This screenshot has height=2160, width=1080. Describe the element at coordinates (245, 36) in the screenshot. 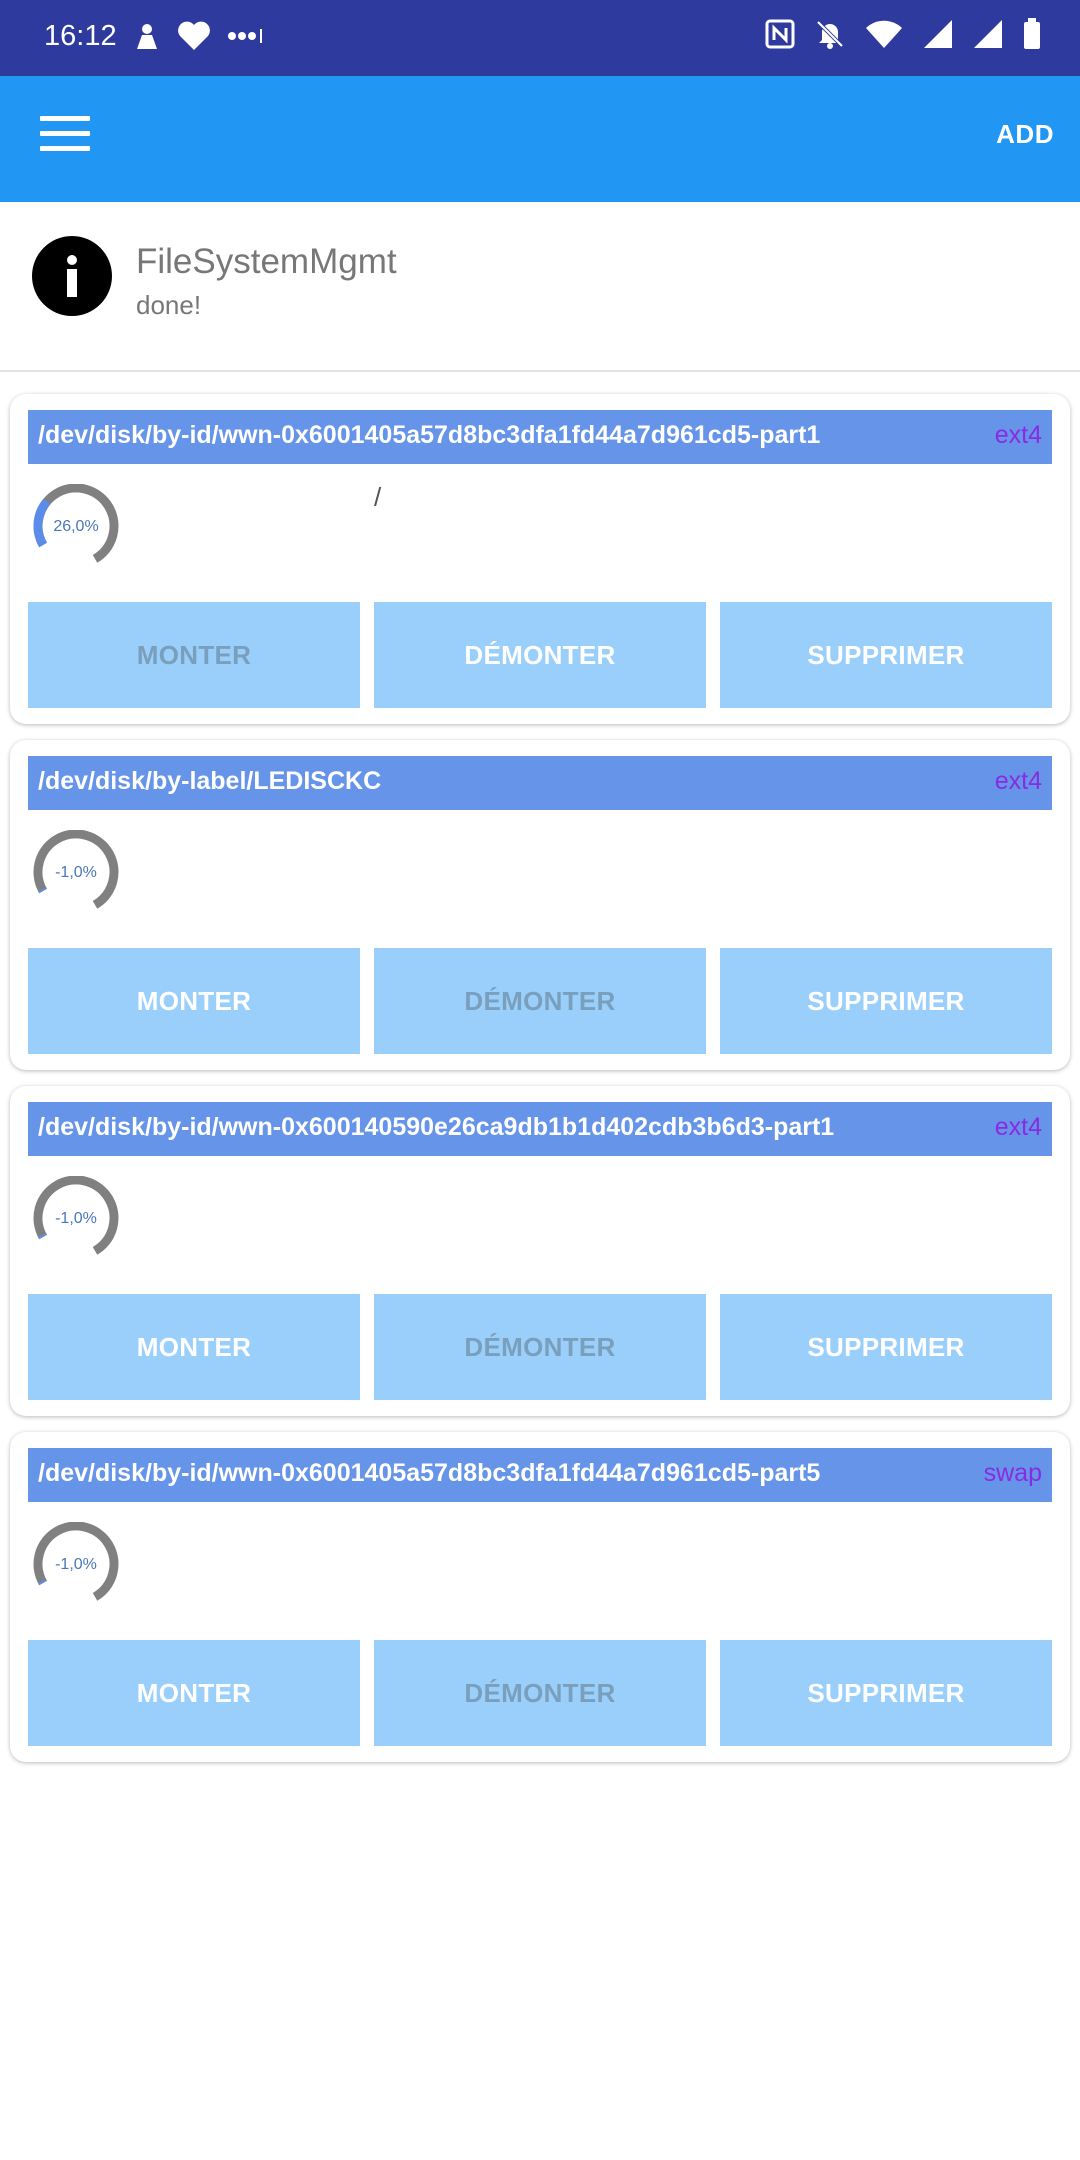

I see `more-notifications-icon` at that location.